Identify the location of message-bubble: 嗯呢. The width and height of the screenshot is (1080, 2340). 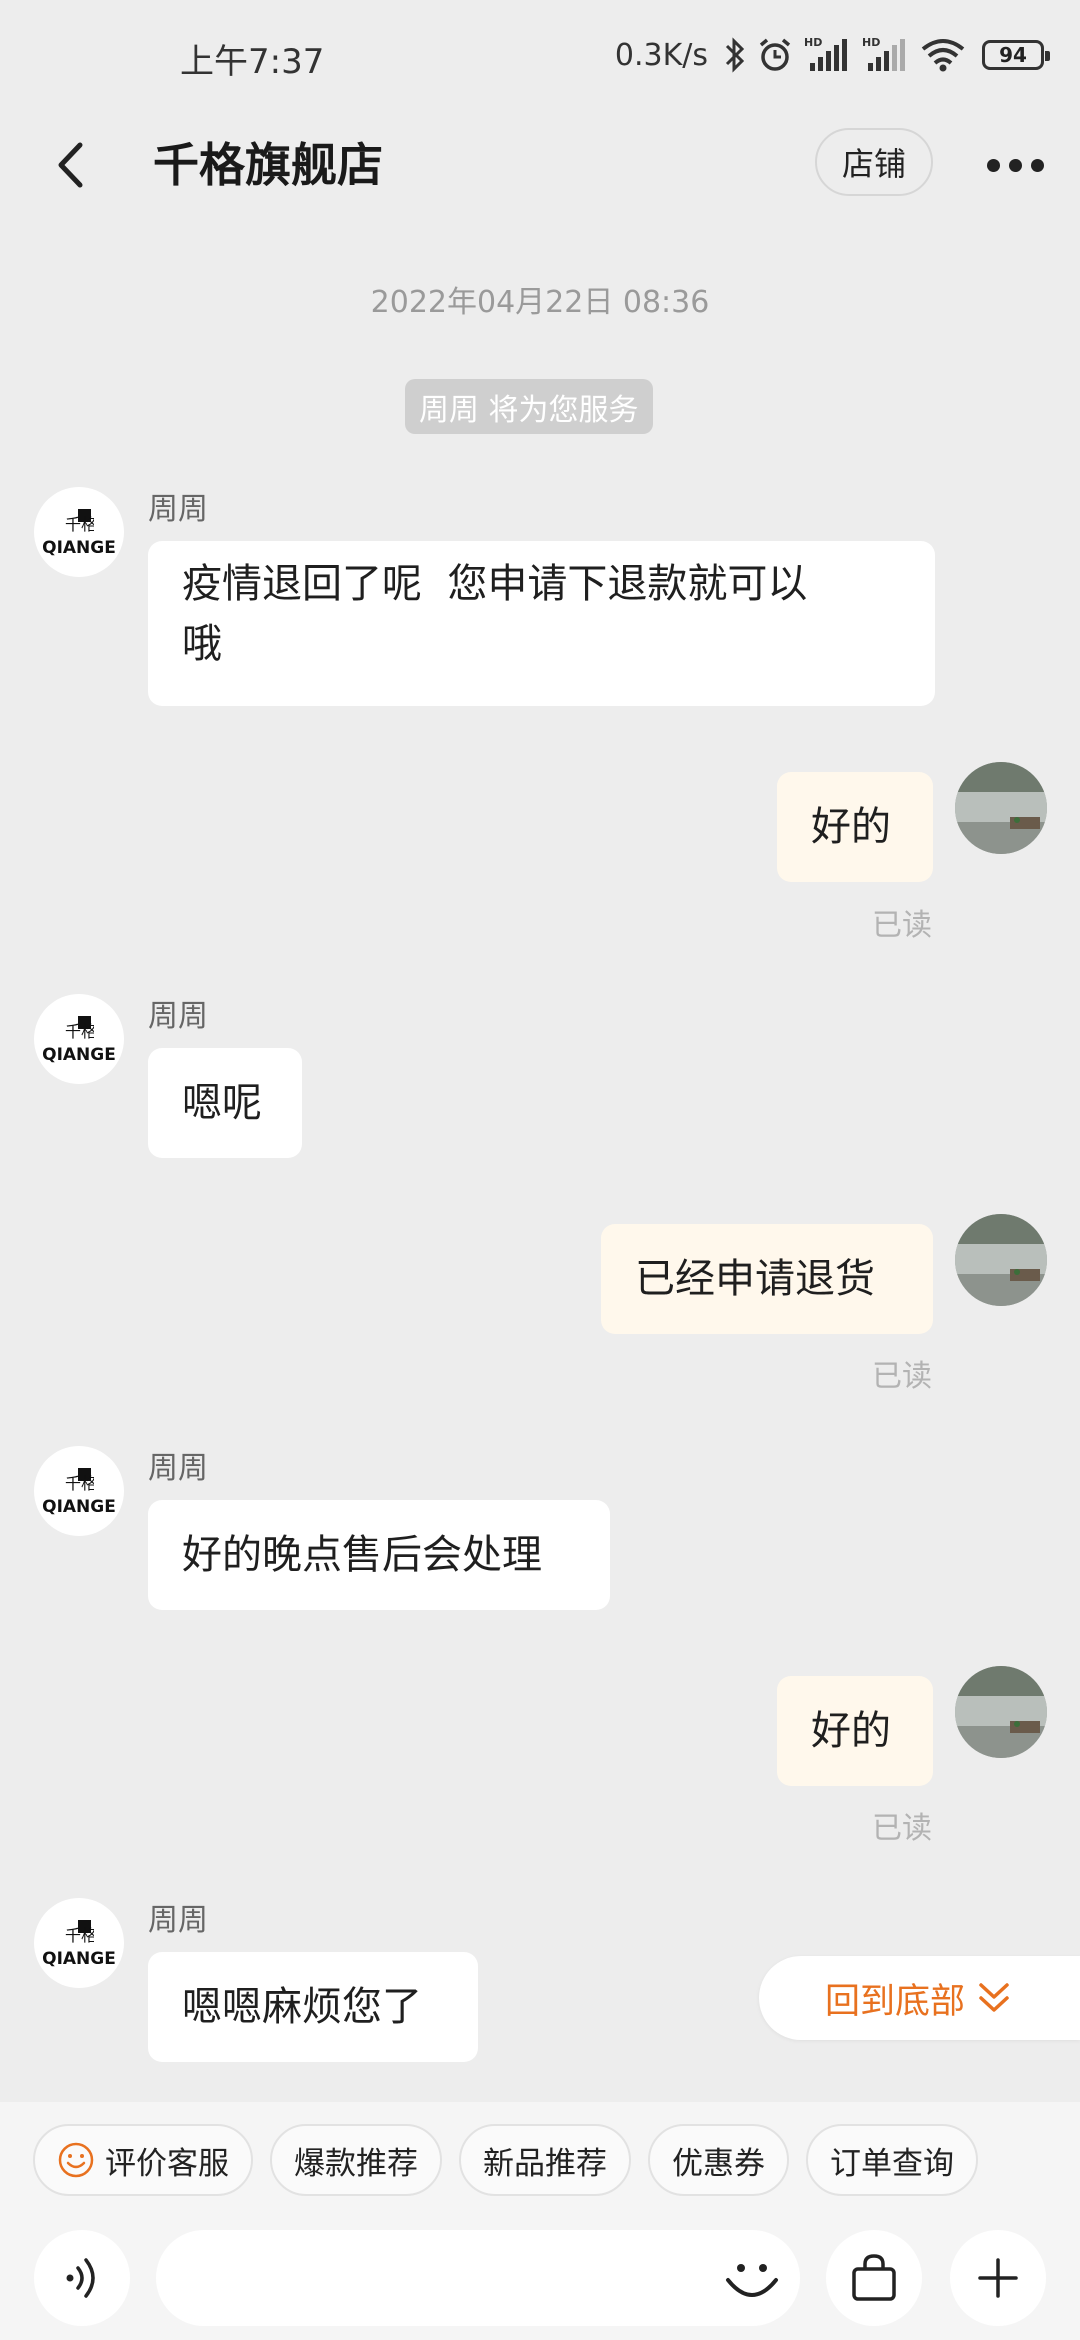
(225, 1103).